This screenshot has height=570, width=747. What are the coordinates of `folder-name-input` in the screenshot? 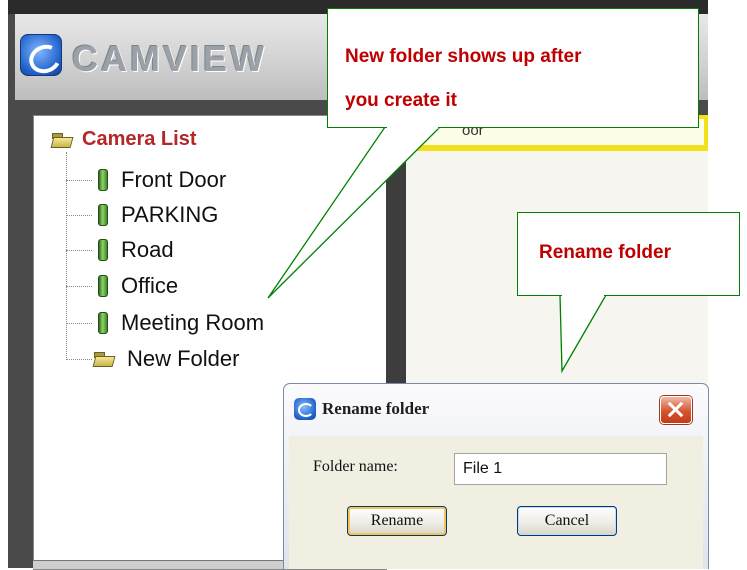 It's located at (560, 469).